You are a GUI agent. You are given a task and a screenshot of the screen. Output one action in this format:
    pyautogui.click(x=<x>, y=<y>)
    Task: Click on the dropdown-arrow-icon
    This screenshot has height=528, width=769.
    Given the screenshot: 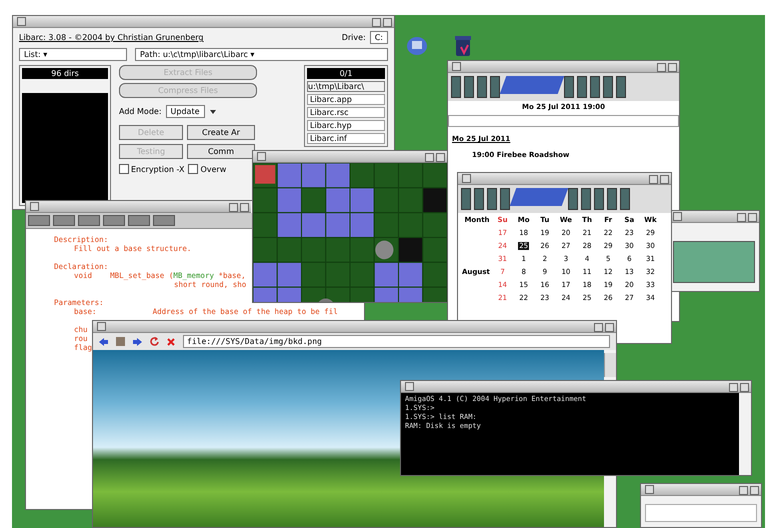 What is the action you would take?
    pyautogui.click(x=212, y=112)
    